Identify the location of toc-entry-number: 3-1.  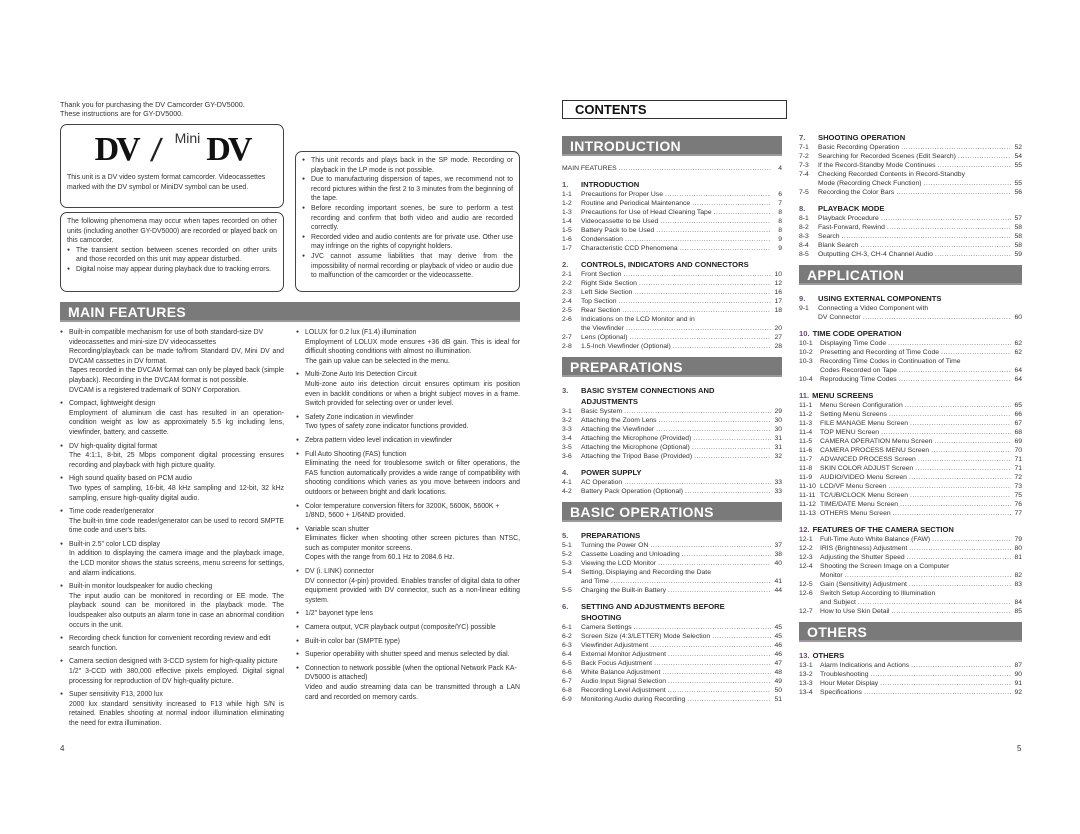
(567, 411).